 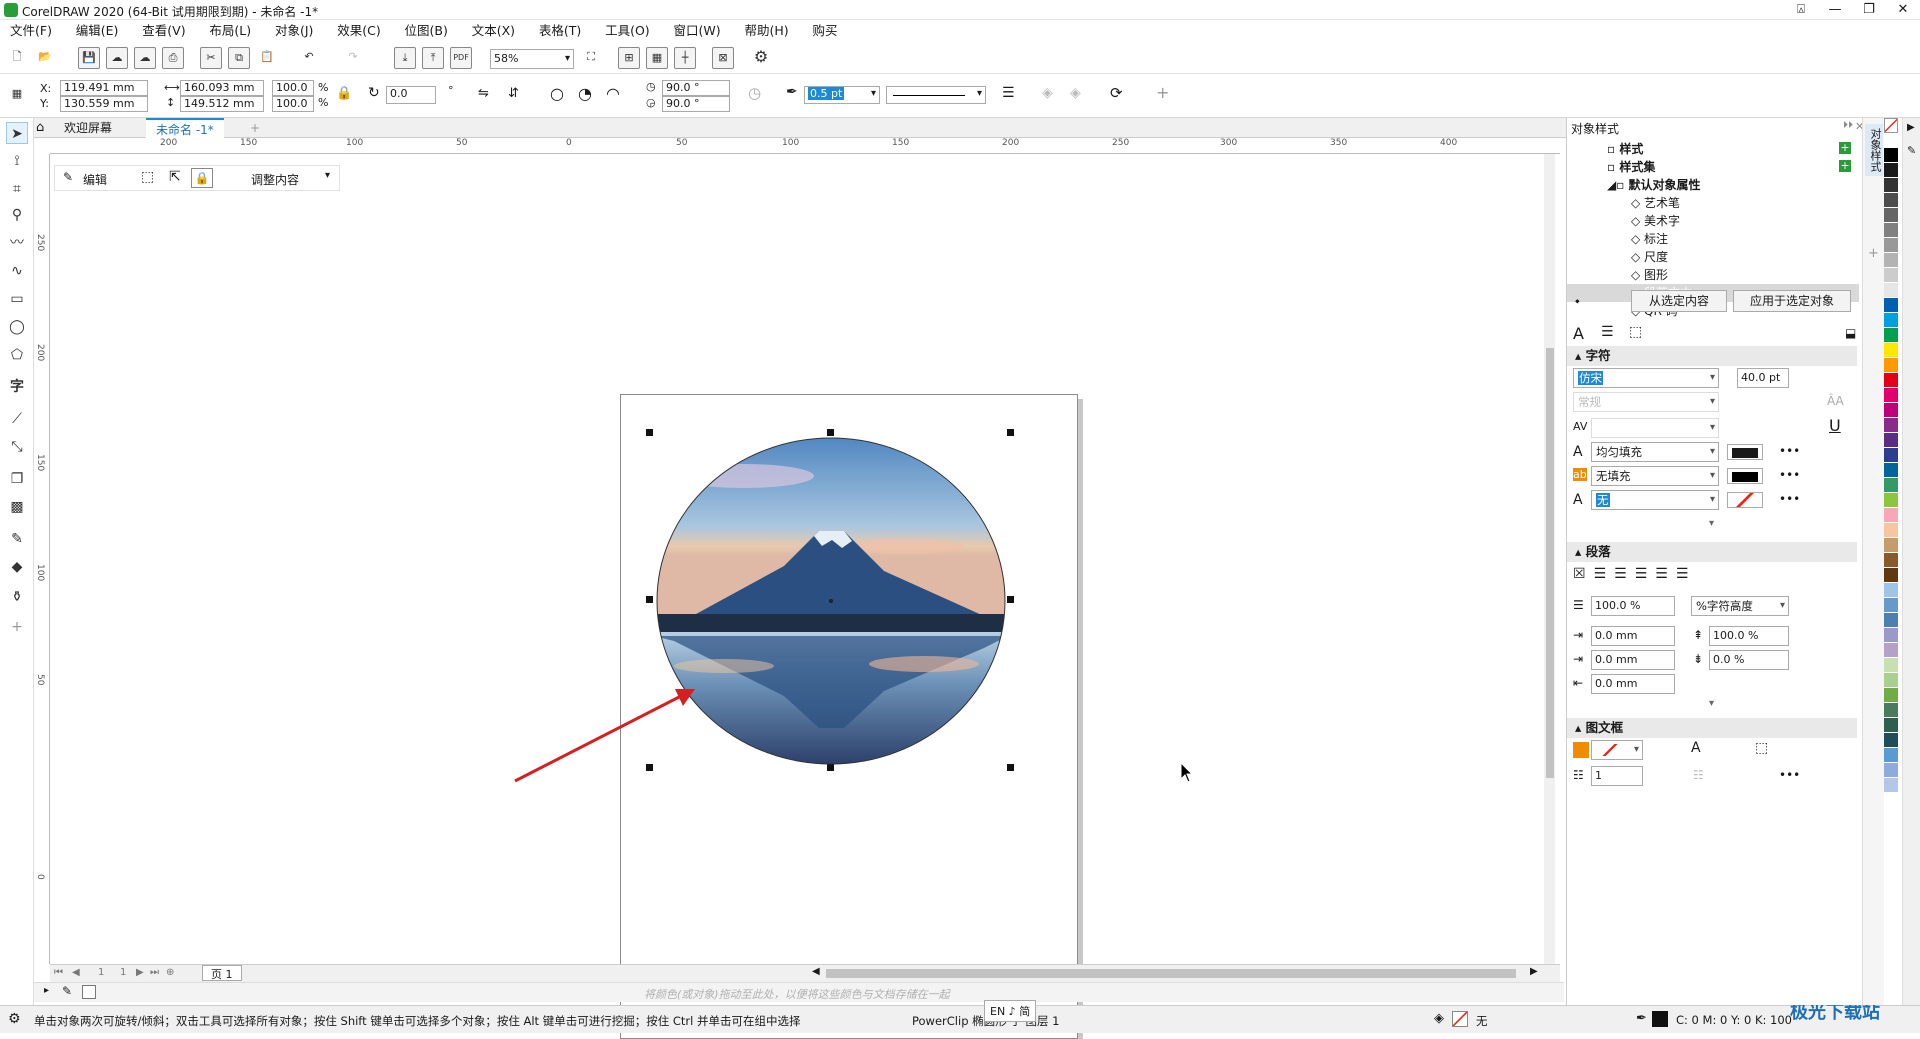 What do you see at coordinates (685, 58) in the screenshot?
I see `guidelines-icon: ┼` at bounding box center [685, 58].